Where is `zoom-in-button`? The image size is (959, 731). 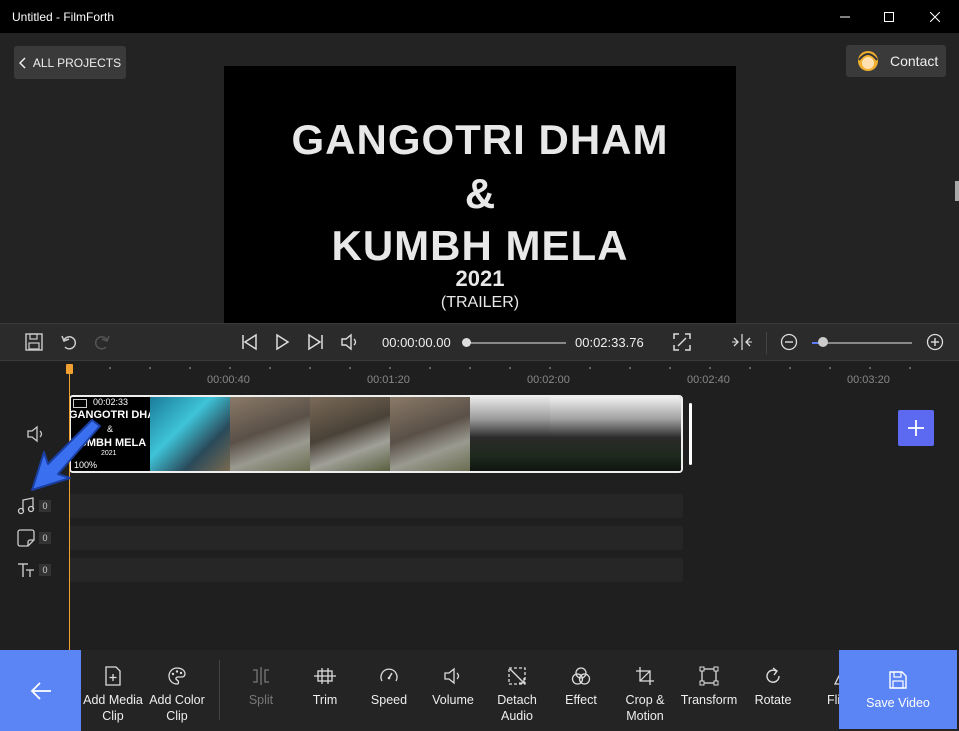 zoom-in-button is located at coordinates (935, 342).